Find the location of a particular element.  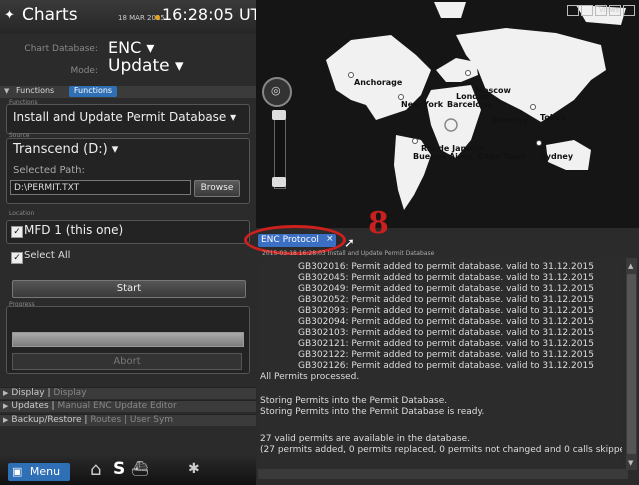

app-title: Charts is located at coordinates (50, 15).